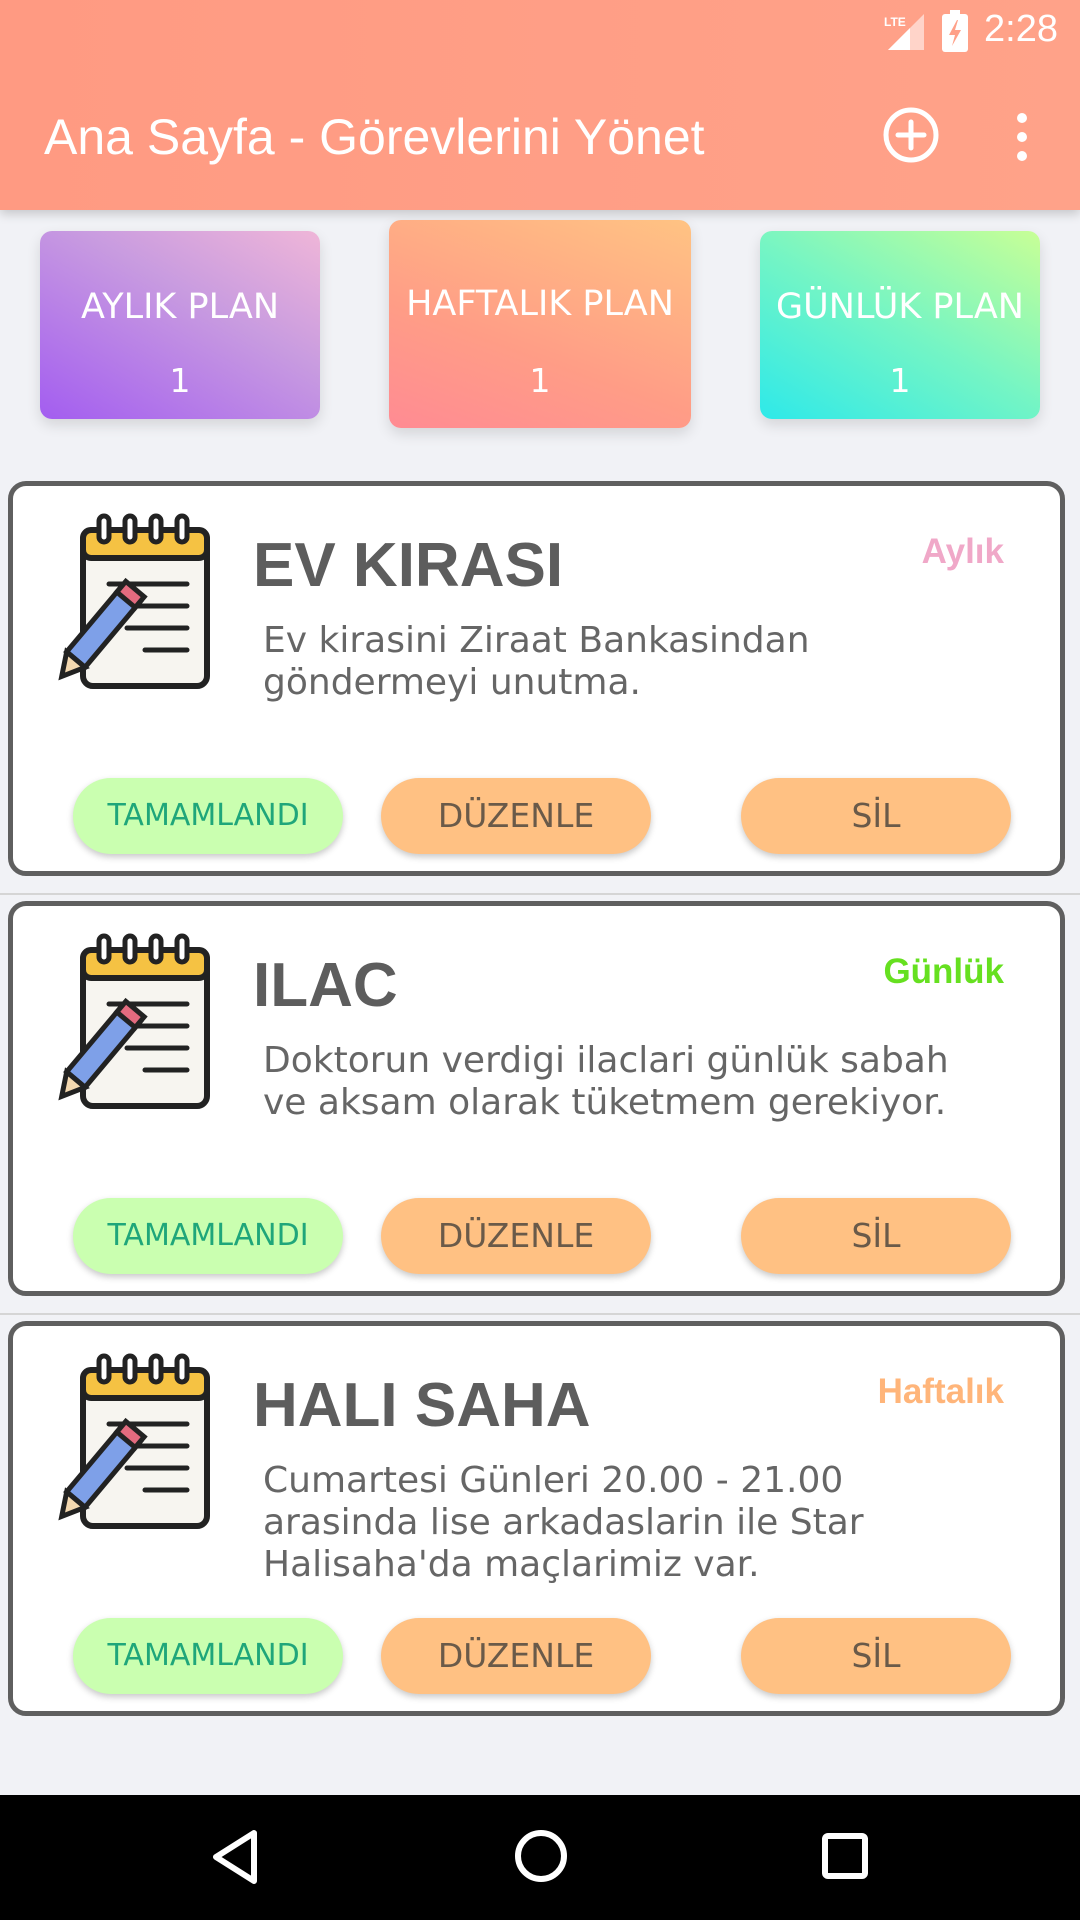 The height and width of the screenshot is (1920, 1080). I want to click on page-title: Ana Sayfa - Görevlerini Yönet, so click(374, 137).